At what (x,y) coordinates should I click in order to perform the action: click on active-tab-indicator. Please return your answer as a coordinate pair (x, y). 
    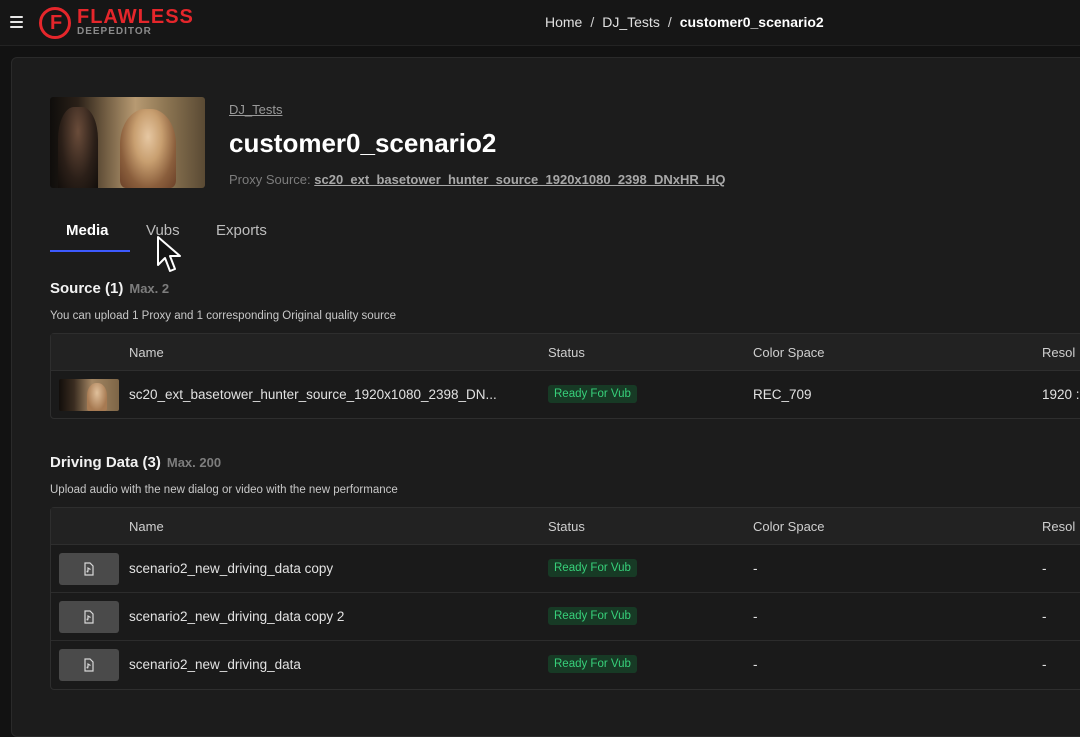
    Looking at the image, I should click on (90, 251).